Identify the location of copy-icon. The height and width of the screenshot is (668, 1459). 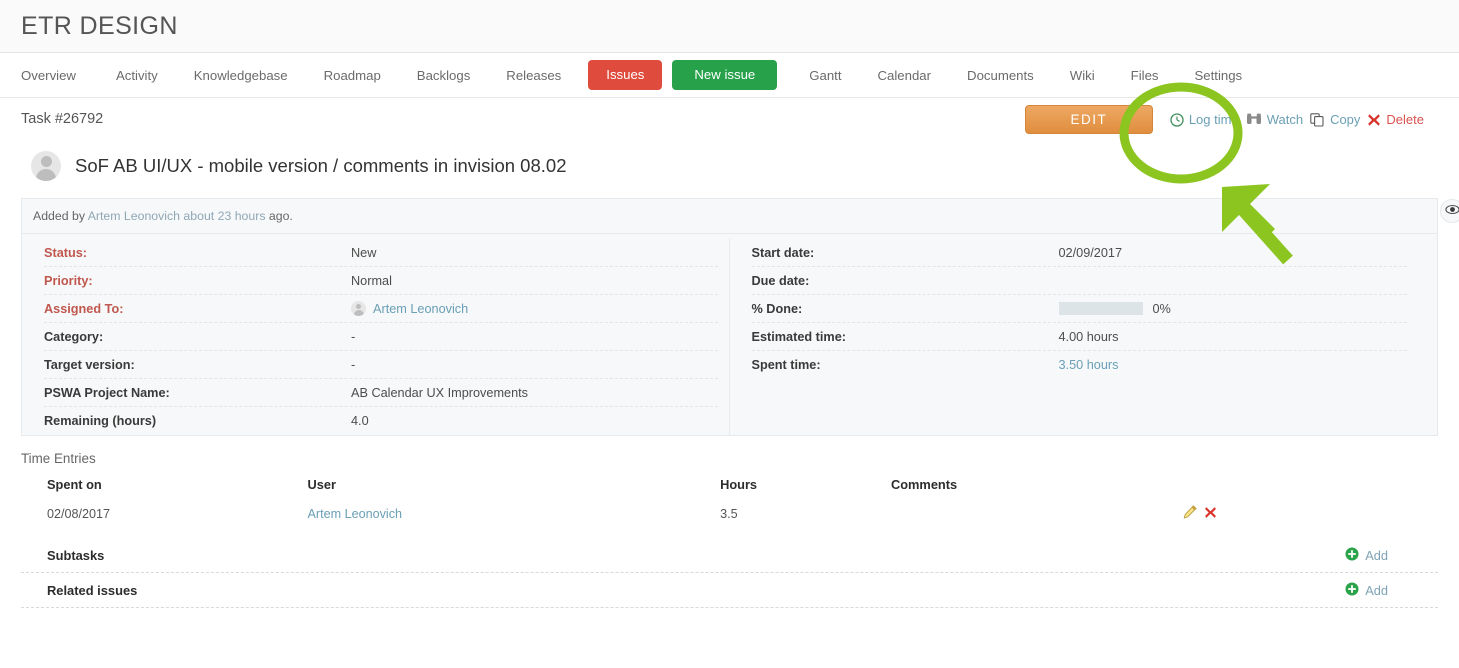
(1317, 119).